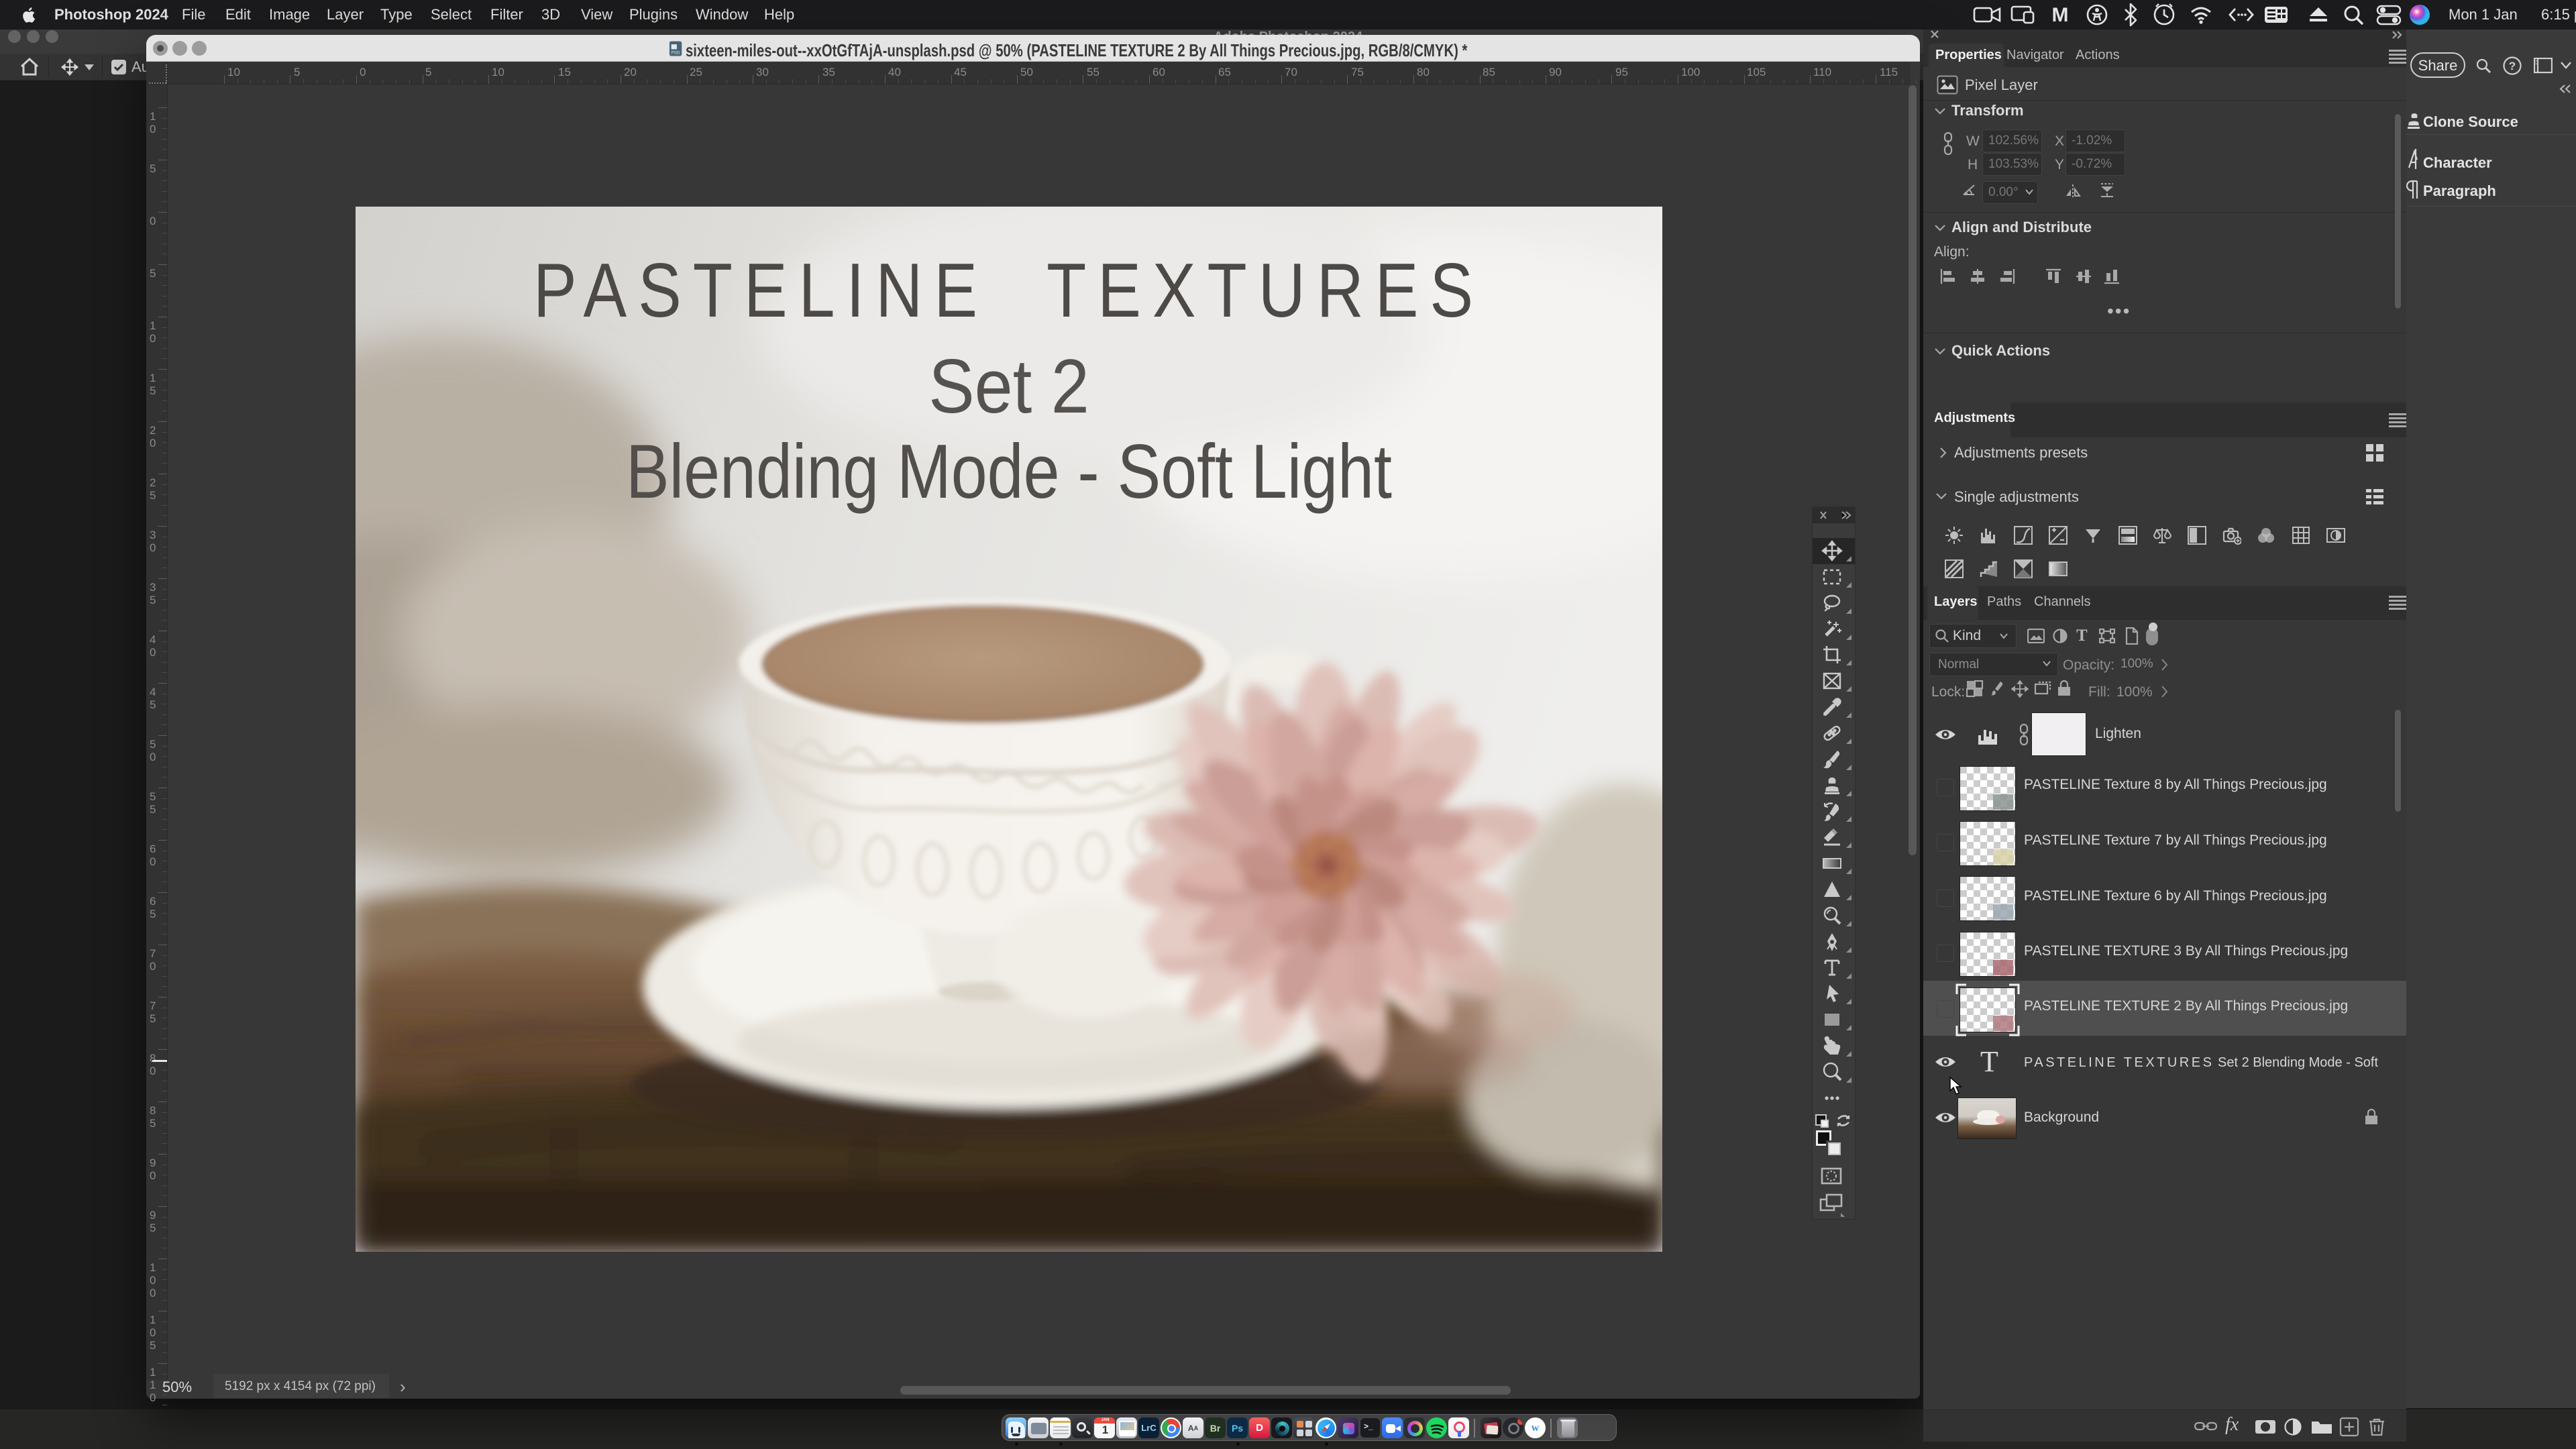 Image resolution: width=2576 pixels, height=1449 pixels. I want to click on svg-text: M, so click(2060, 15).